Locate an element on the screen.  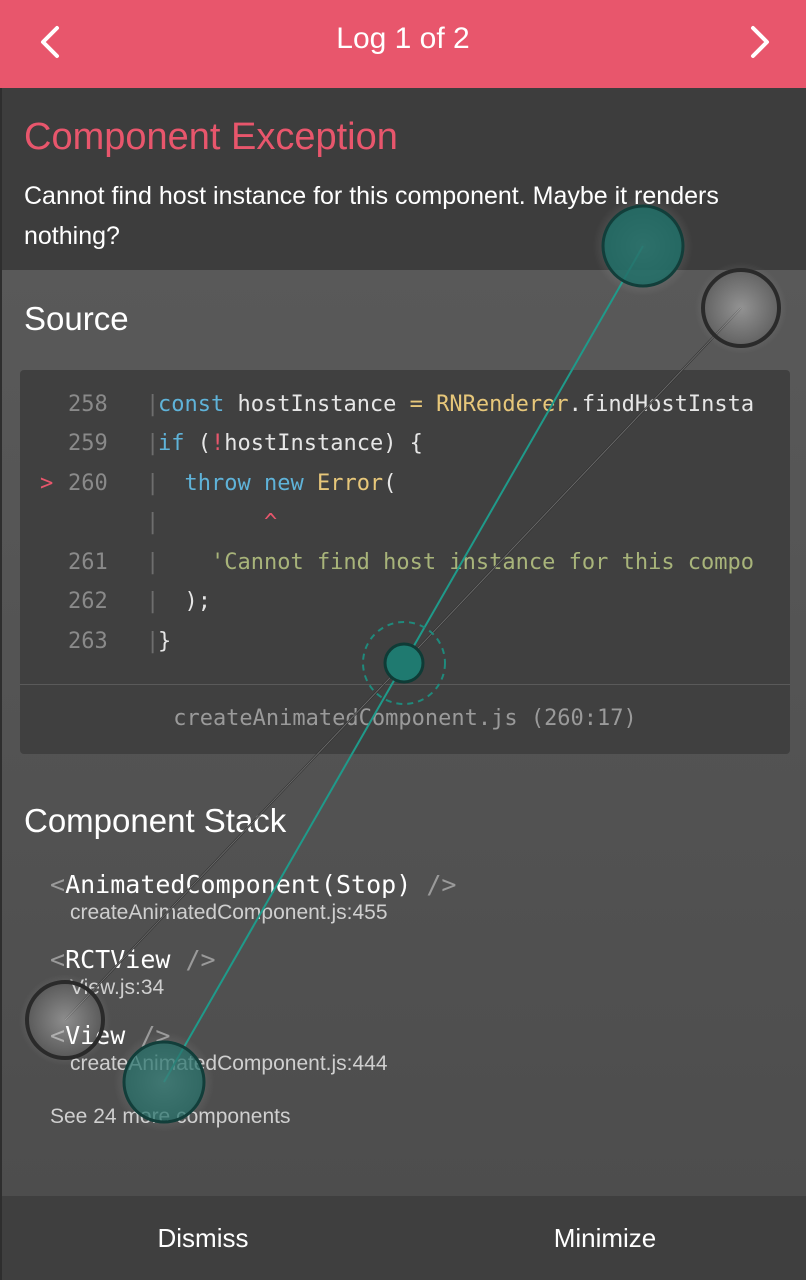
error-line-marker: > is located at coordinates (47, 483).